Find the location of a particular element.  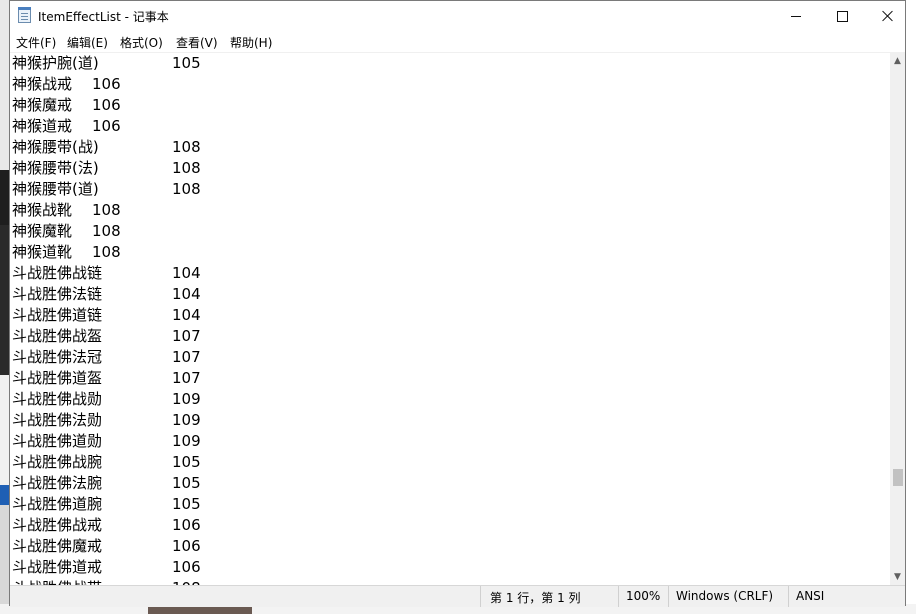

vertical-scrollbar: ▲ ▼ is located at coordinates (897, 318).